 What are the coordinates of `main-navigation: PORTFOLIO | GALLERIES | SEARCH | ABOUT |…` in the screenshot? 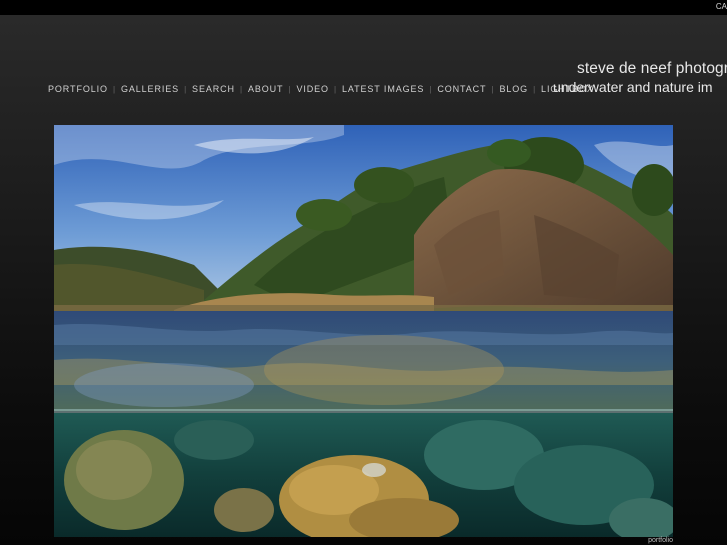 It's located at (321, 89).